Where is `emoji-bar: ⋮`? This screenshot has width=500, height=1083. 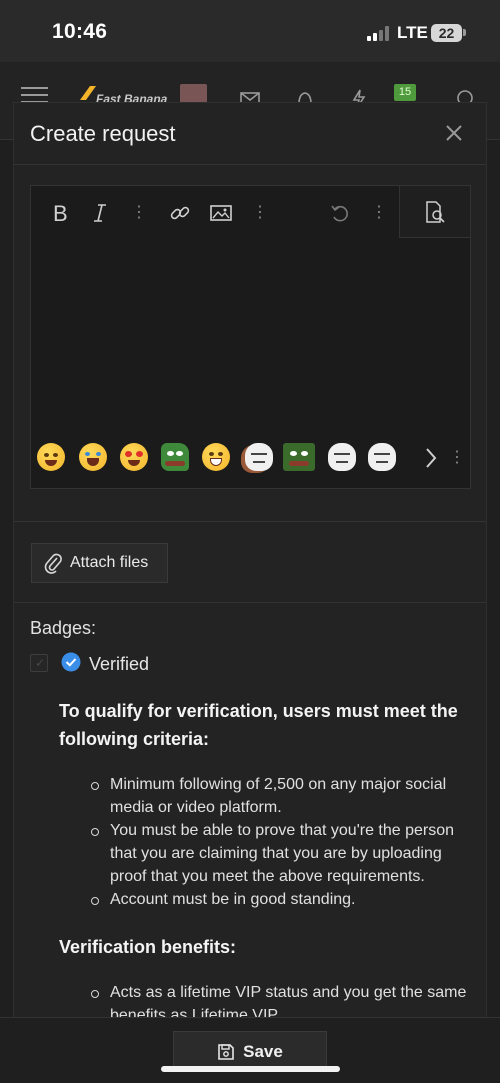
emoji-bar: ⋮ is located at coordinates (250, 461).